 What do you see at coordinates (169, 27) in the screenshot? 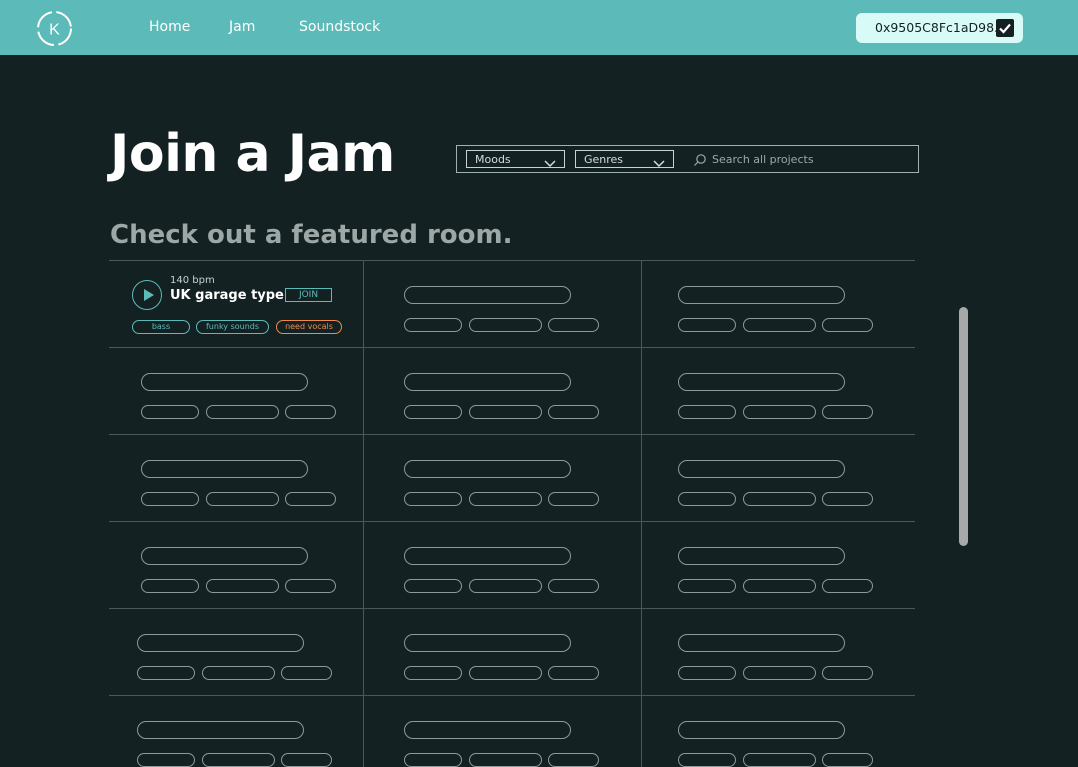
I see `nav-link-home: Home` at bounding box center [169, 27].